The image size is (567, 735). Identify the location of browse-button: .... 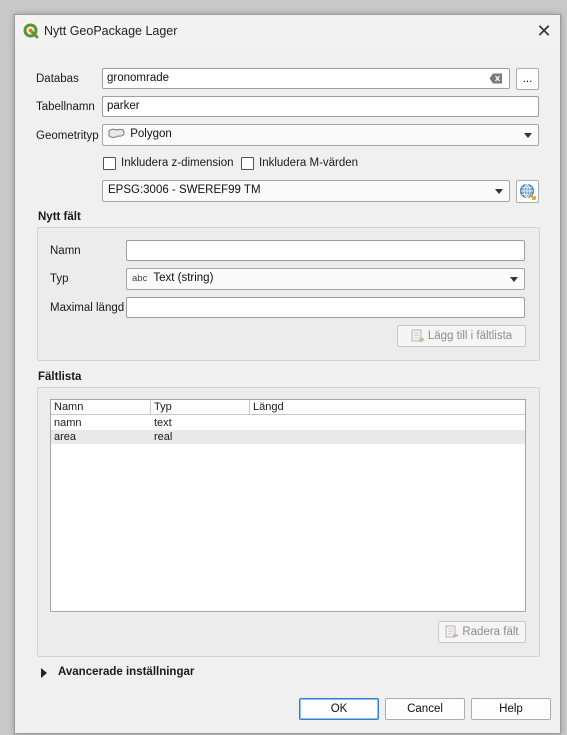
(527, 79).